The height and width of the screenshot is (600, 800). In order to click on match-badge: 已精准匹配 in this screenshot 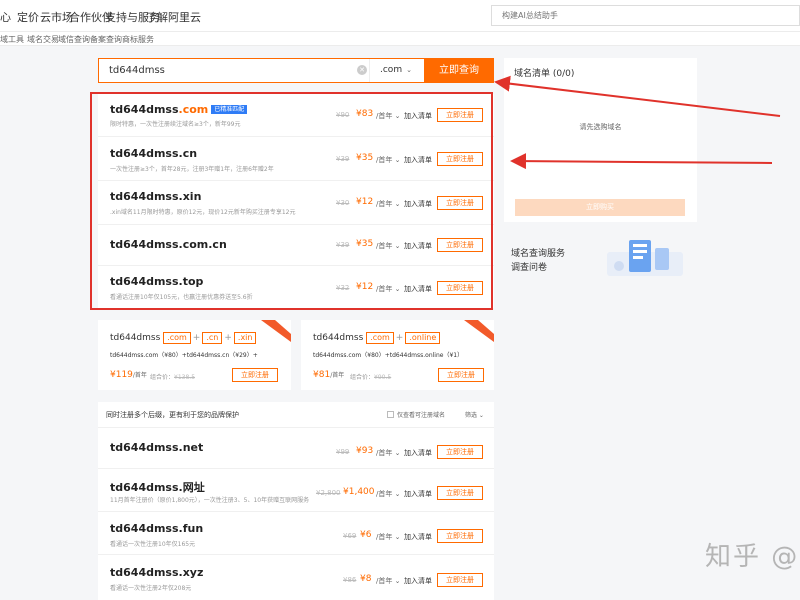, I will do `click(229, 109)`.